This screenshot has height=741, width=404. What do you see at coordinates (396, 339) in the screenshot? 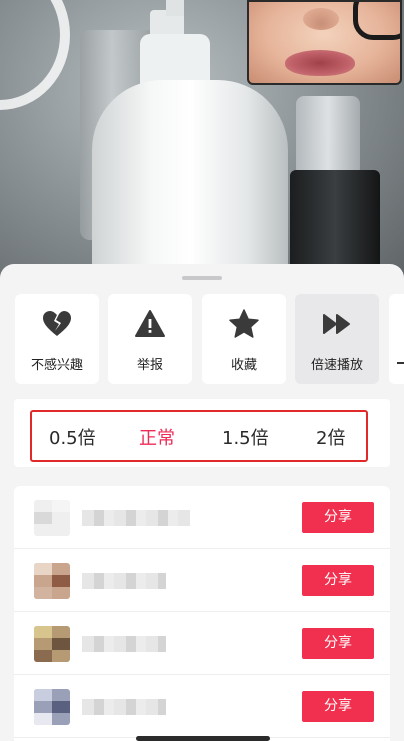
I see `action-more-partial` at bounding box center [396, 339].